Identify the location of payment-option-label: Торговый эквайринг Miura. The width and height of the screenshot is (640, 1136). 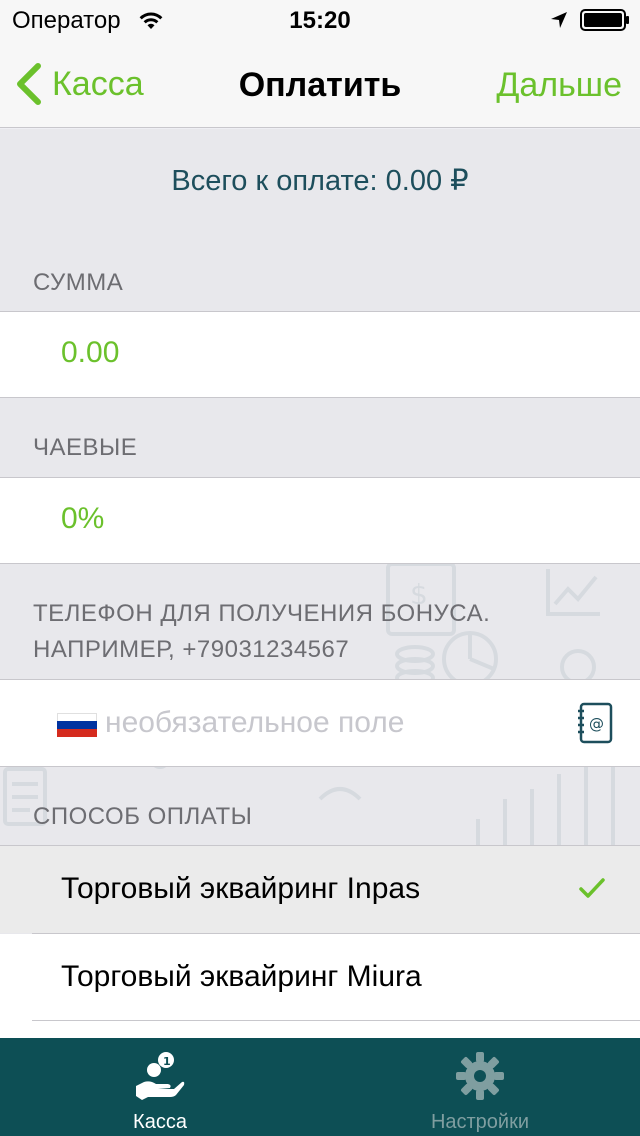
(241, 976).